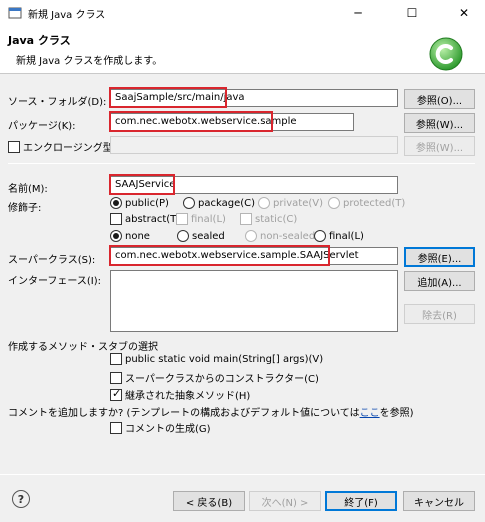 This screenshot has width=485, height=522. What do you see at coordinates (464, 13) in the screenshot?
I see `close-button: ✕` at bounding box center [464, 13].